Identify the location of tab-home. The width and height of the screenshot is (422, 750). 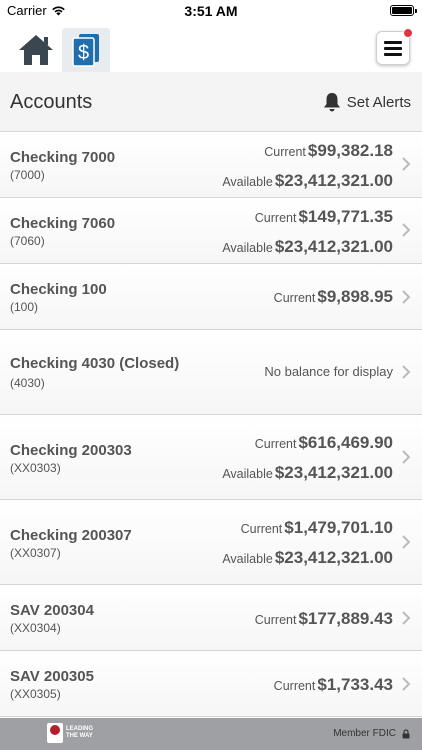
(36, 50).